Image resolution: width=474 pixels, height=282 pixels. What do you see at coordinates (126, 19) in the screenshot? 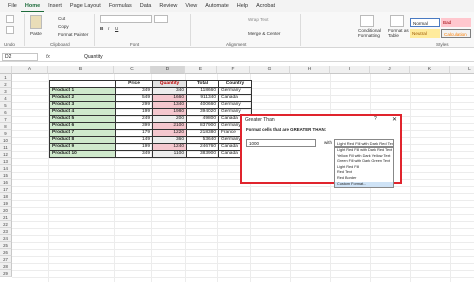
I see `font-name-select` at bounding box center [126, 19].